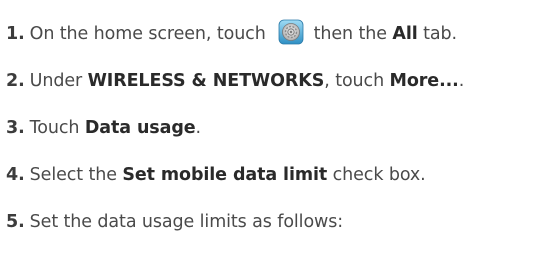  Describe the element at coordinates (57, 128) in the screenshot. I see `step-text: Touch` at that location.